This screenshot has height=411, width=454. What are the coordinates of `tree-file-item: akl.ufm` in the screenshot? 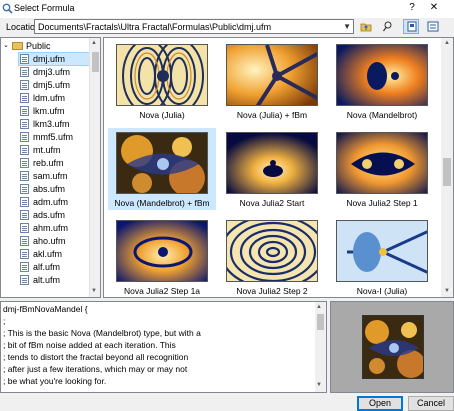 It's located at (54, 254).